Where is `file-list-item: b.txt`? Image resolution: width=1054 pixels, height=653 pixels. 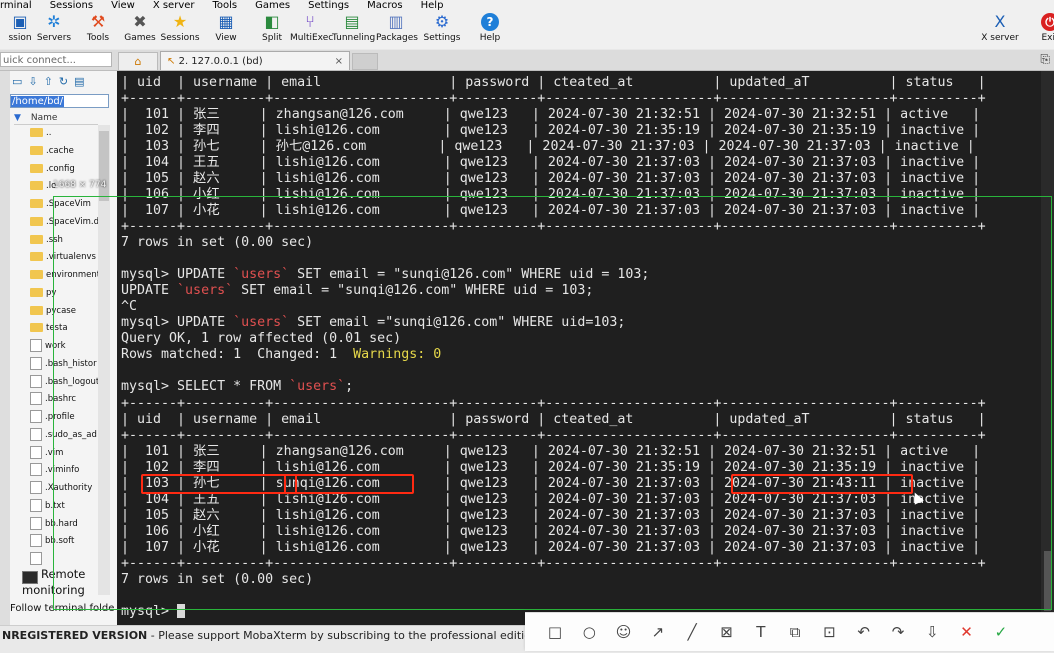
file-list-item: b.txt is located at coordinates (64, 507).